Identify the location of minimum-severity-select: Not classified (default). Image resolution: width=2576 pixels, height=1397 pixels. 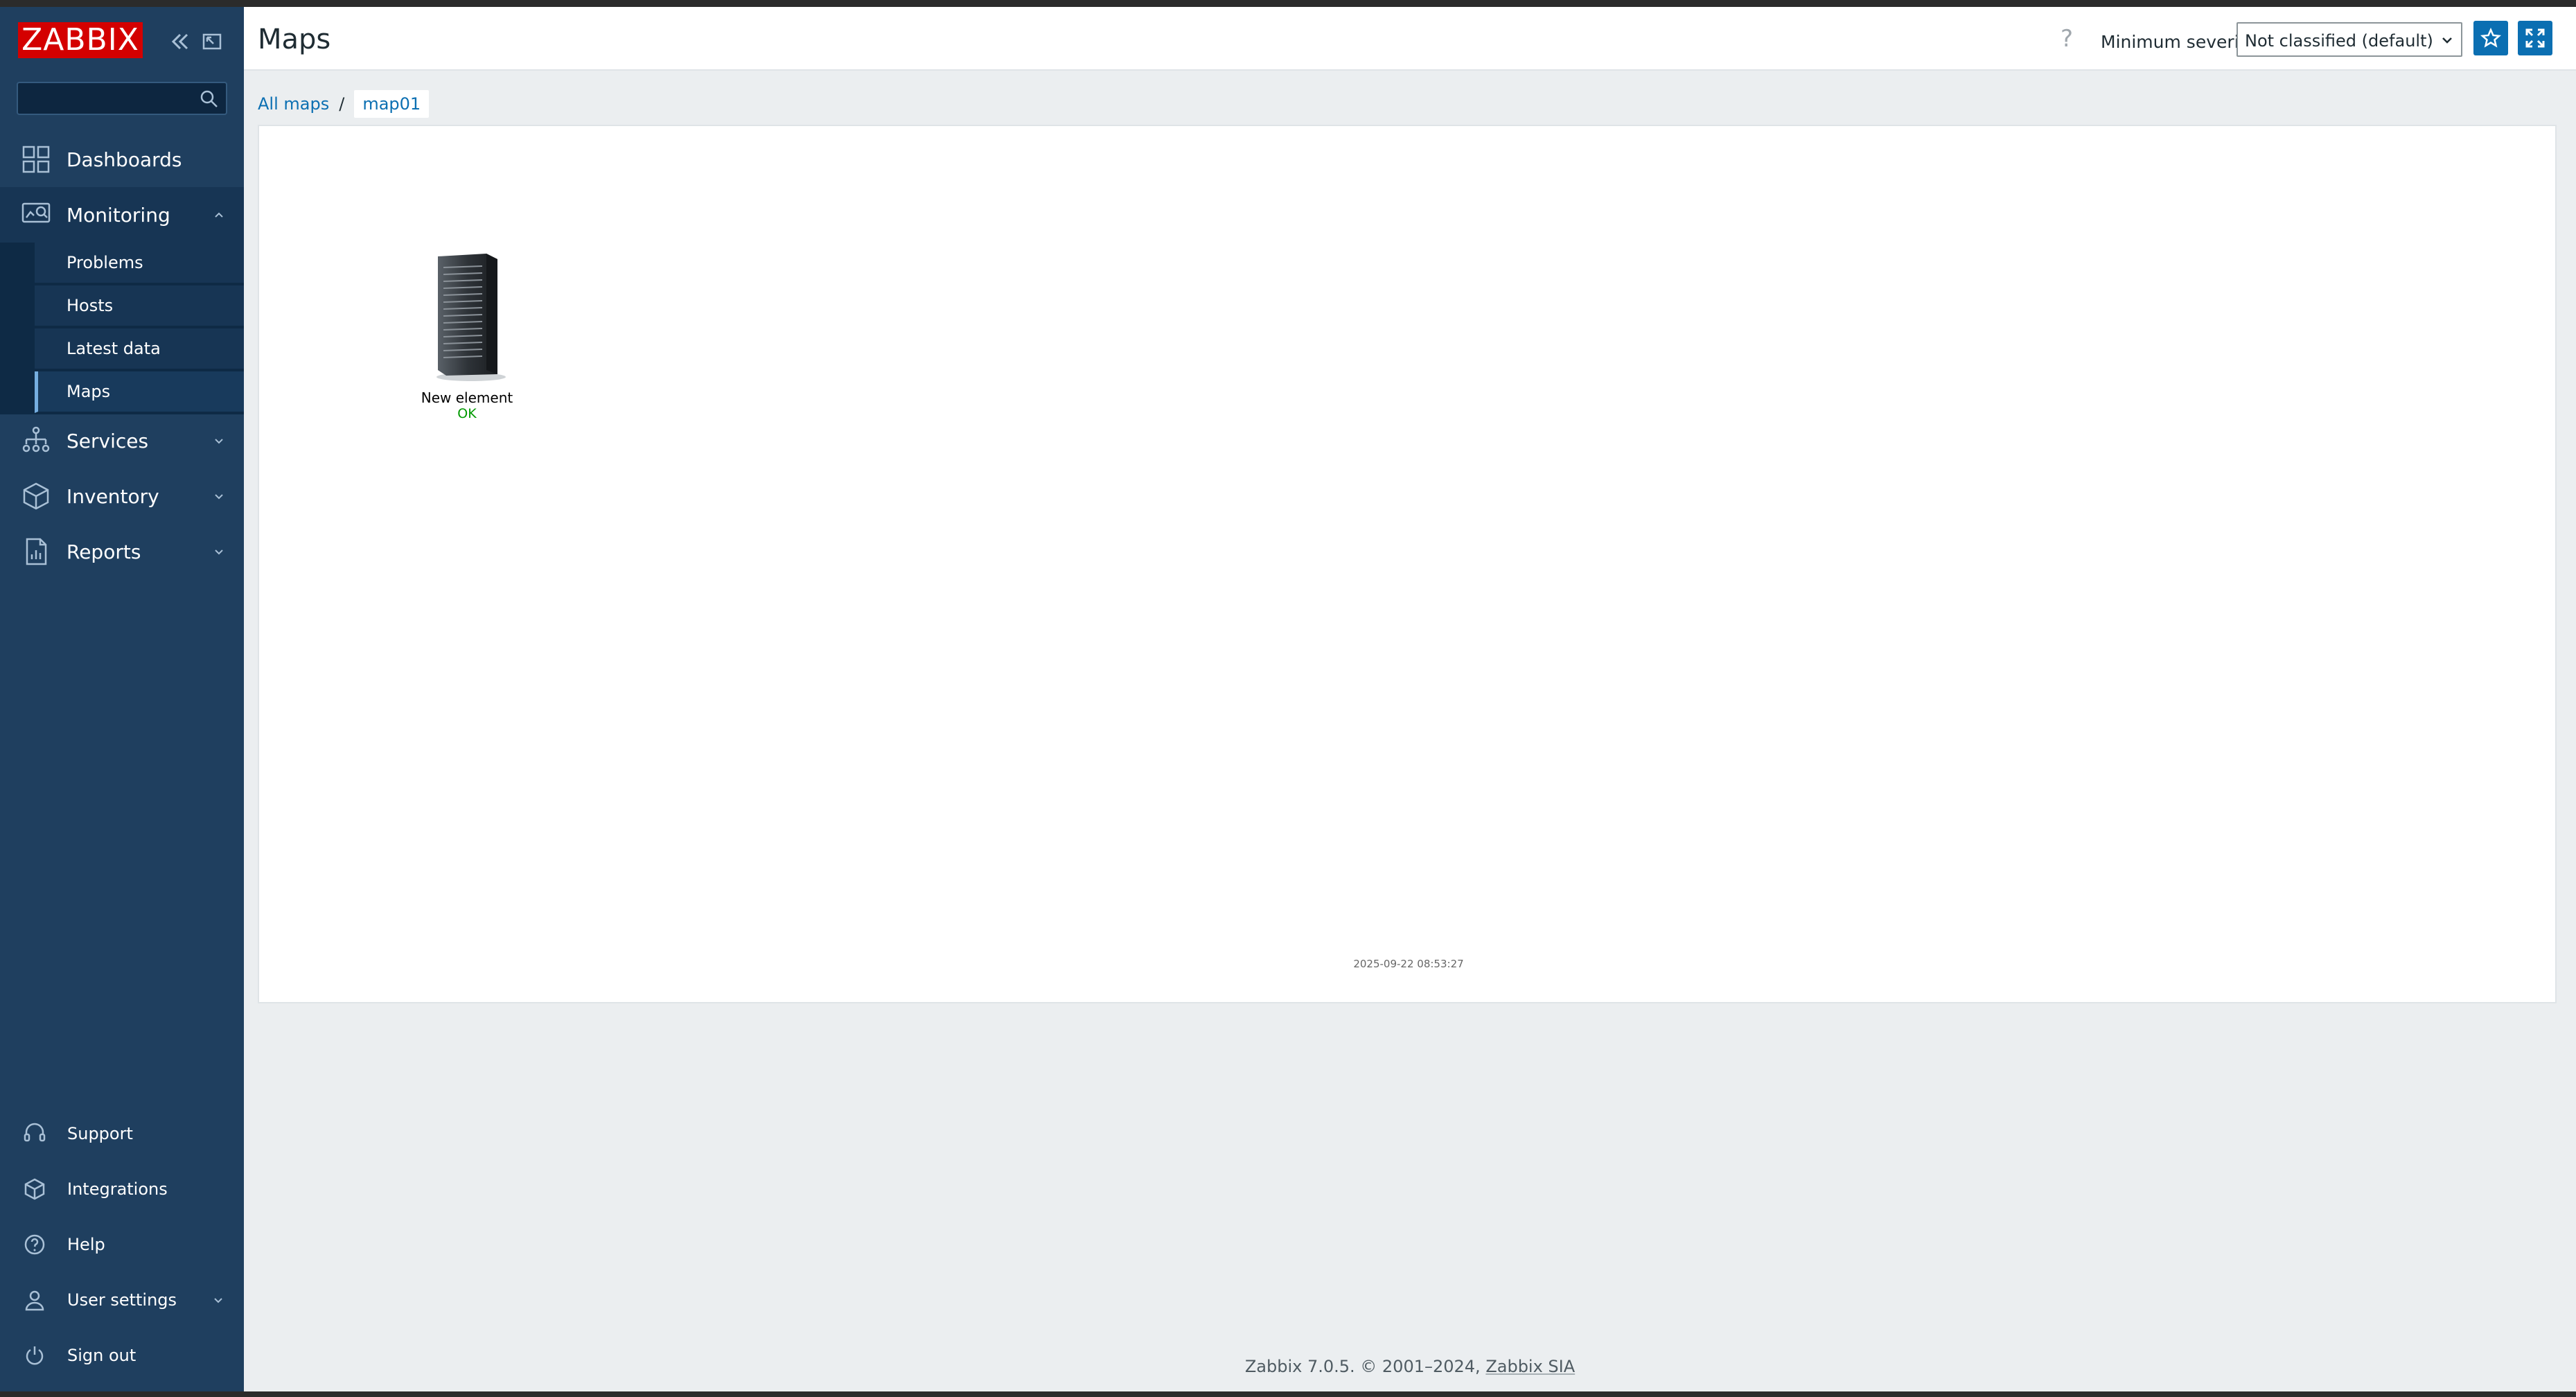
(2349, 39).